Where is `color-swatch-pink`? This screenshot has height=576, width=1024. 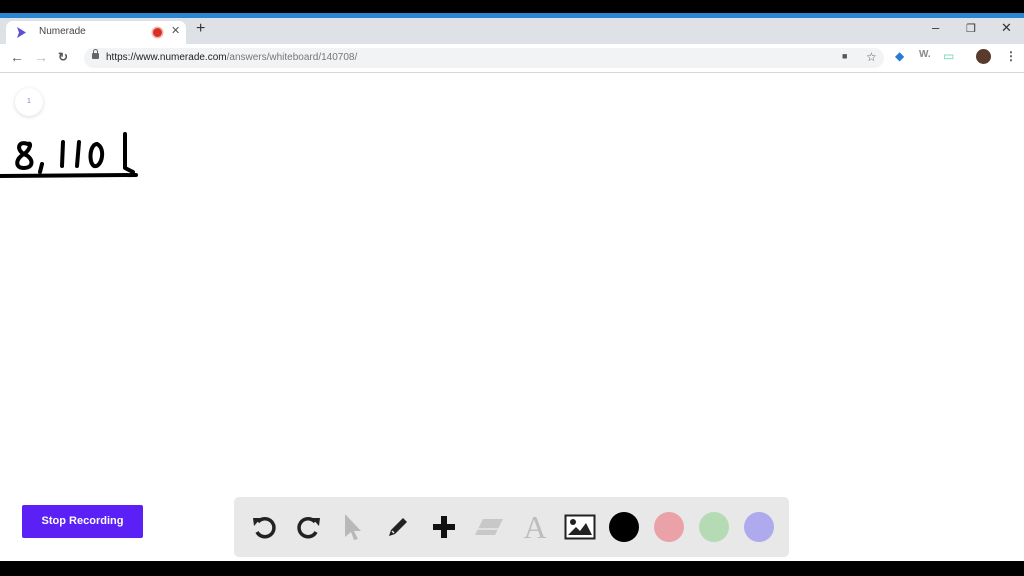 color-swatch-pink is located at coordinates (669, 527).